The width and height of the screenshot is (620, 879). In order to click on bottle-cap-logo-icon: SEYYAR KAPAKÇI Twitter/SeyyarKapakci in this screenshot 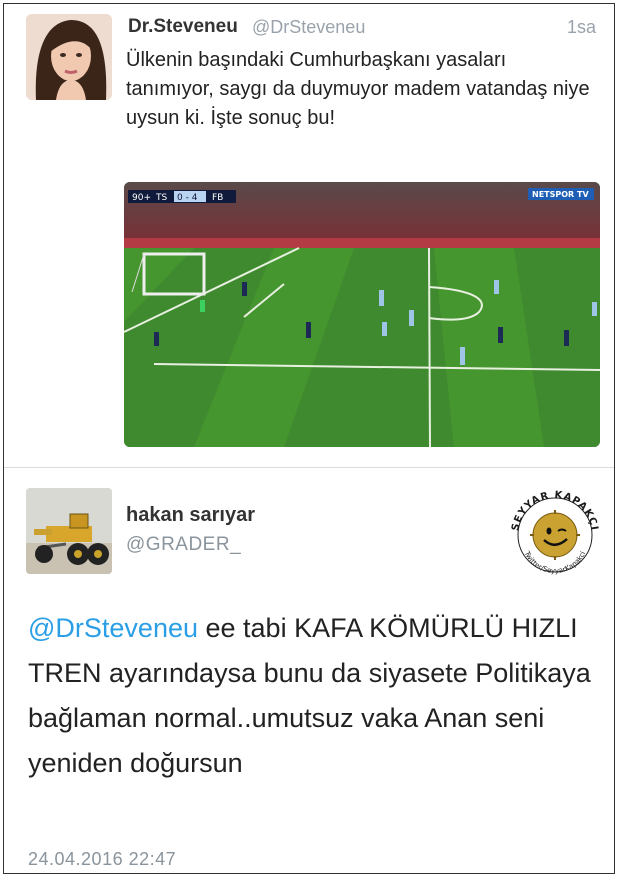, I will do `click(554, 532)`.